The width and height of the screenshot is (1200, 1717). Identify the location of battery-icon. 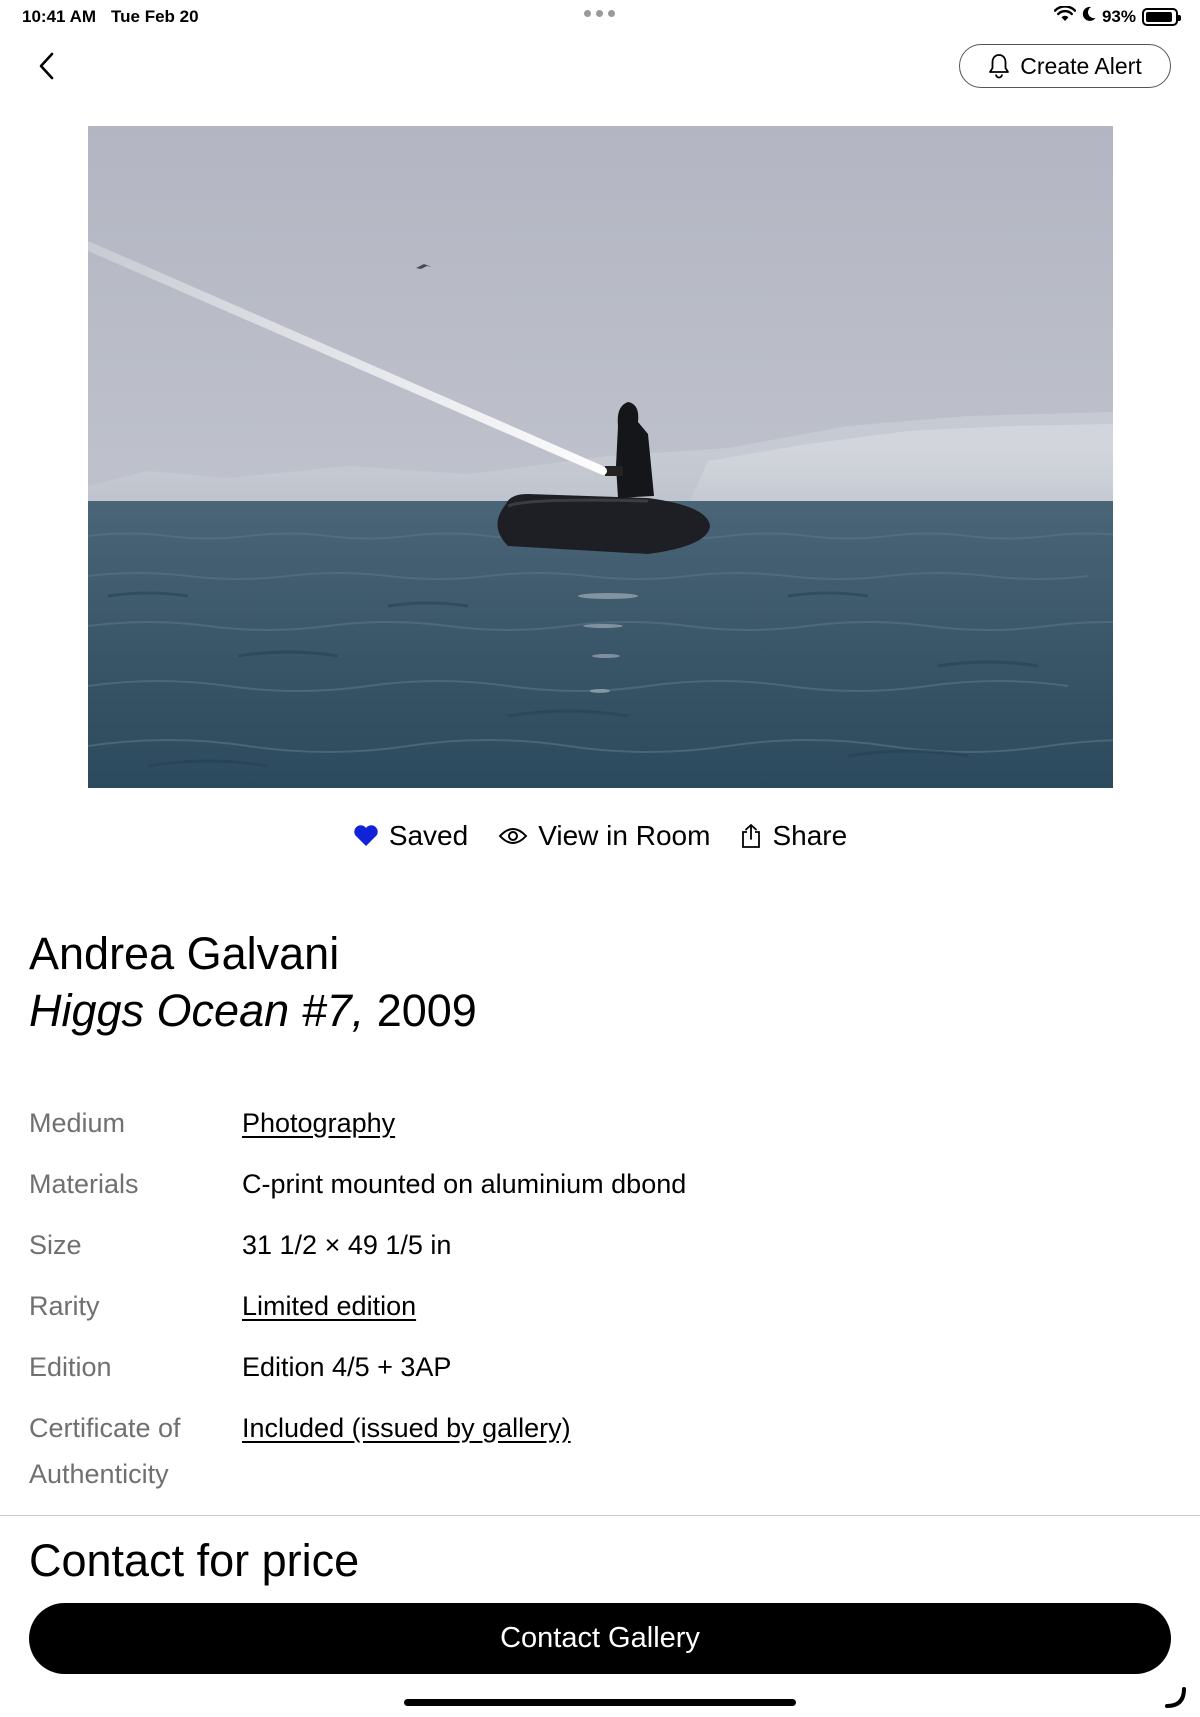
(1161, 16).